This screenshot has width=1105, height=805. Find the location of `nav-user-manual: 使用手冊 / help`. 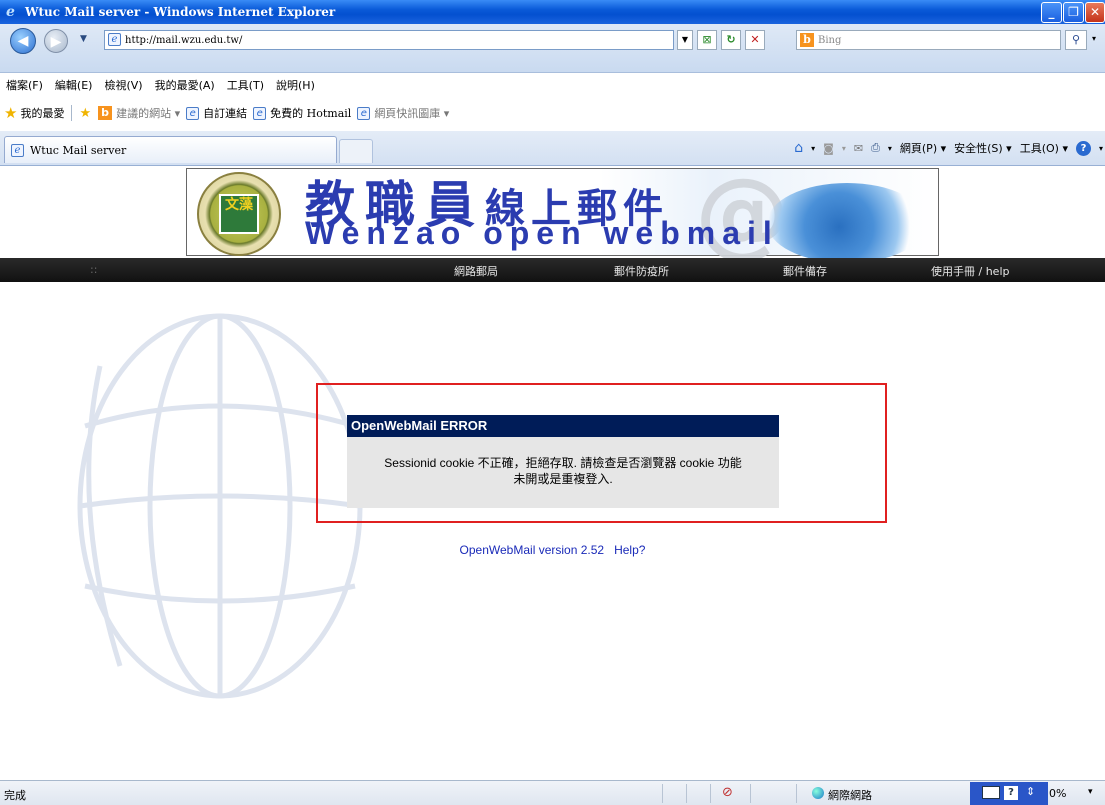

nav-user-manual: 使用手冊 / help is located at coordinates (970, 271).